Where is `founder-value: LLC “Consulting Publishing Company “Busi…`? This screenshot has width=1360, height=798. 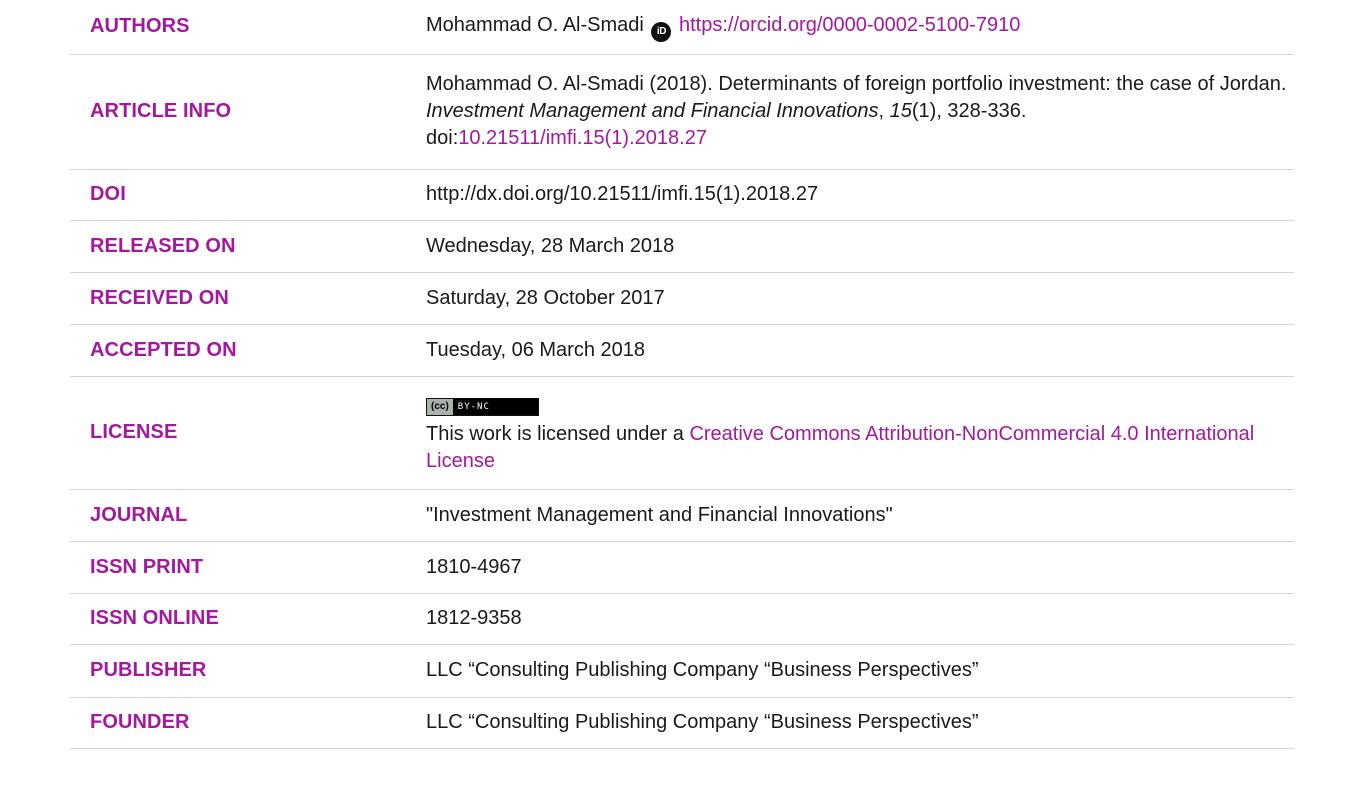
founder-value: LLC “Consulting Publishing Company “Busi… is located at coordinates (702, 722).